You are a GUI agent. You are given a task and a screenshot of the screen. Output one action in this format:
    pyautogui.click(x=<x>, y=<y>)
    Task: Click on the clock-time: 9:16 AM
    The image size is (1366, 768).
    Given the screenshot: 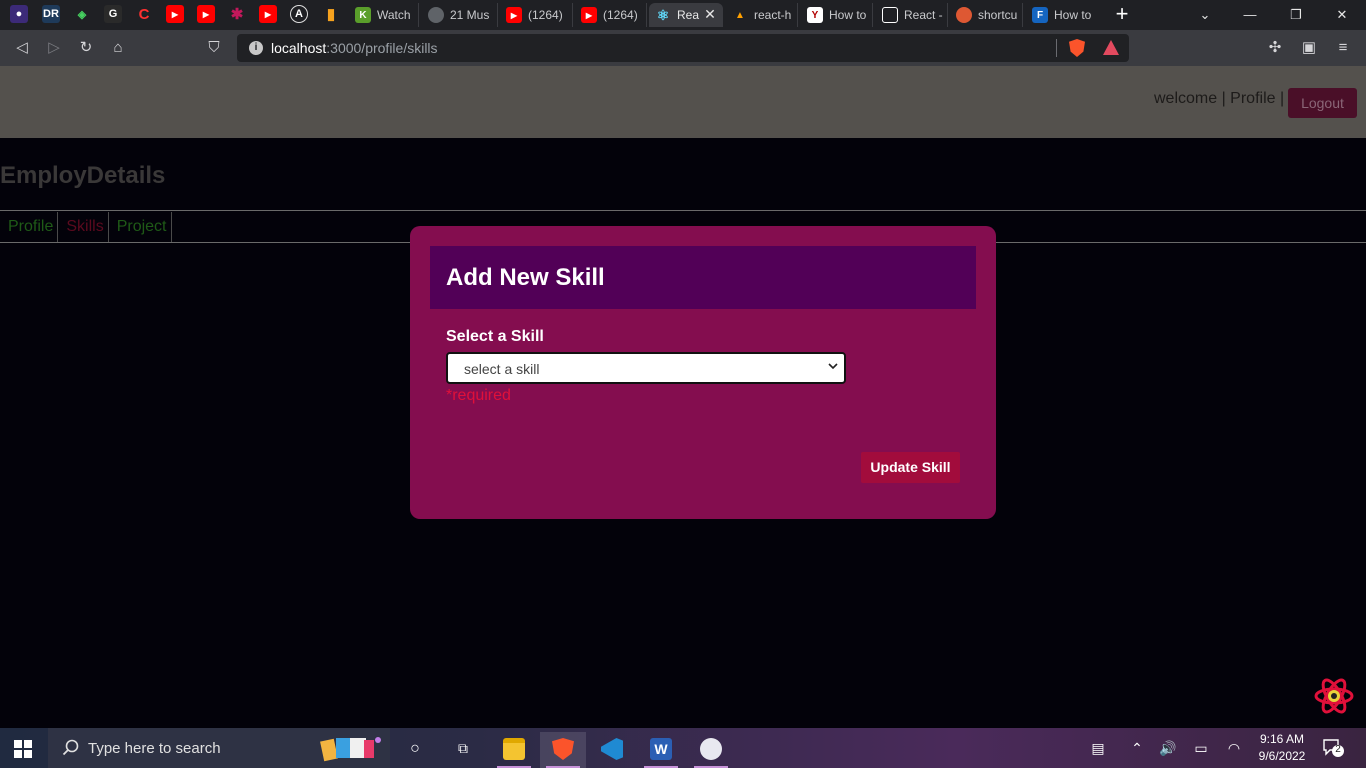 What is the action you would take?
    pyautogui.click(x=1282, y=739)
    